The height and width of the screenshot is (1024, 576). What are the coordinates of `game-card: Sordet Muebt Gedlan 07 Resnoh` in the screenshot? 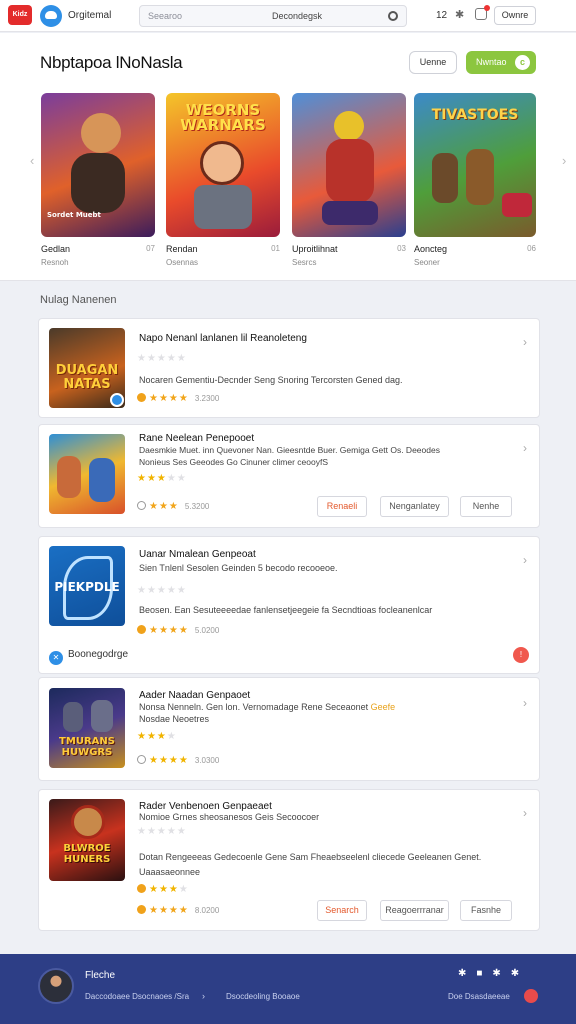 It's located at (98, 180).